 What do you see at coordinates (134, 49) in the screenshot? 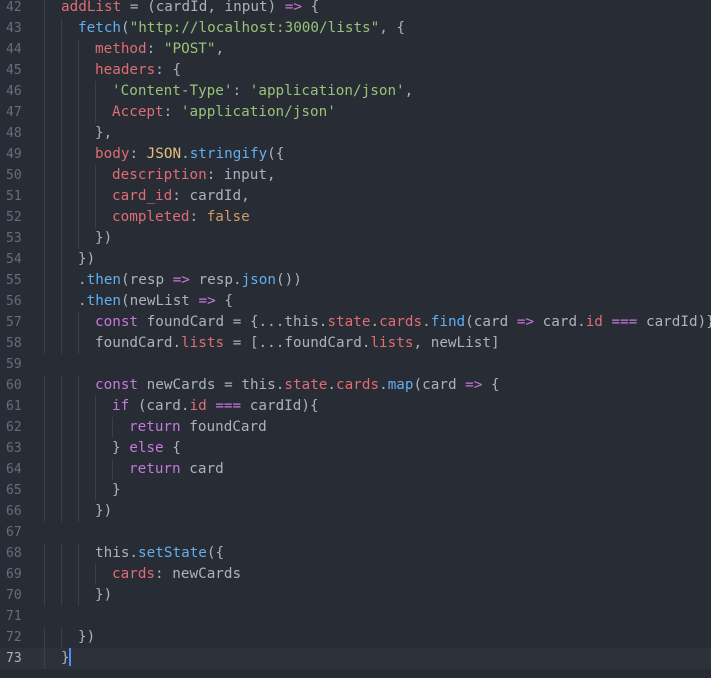
I see `code-text: method: "POST",` at bounding box center [134, 49].